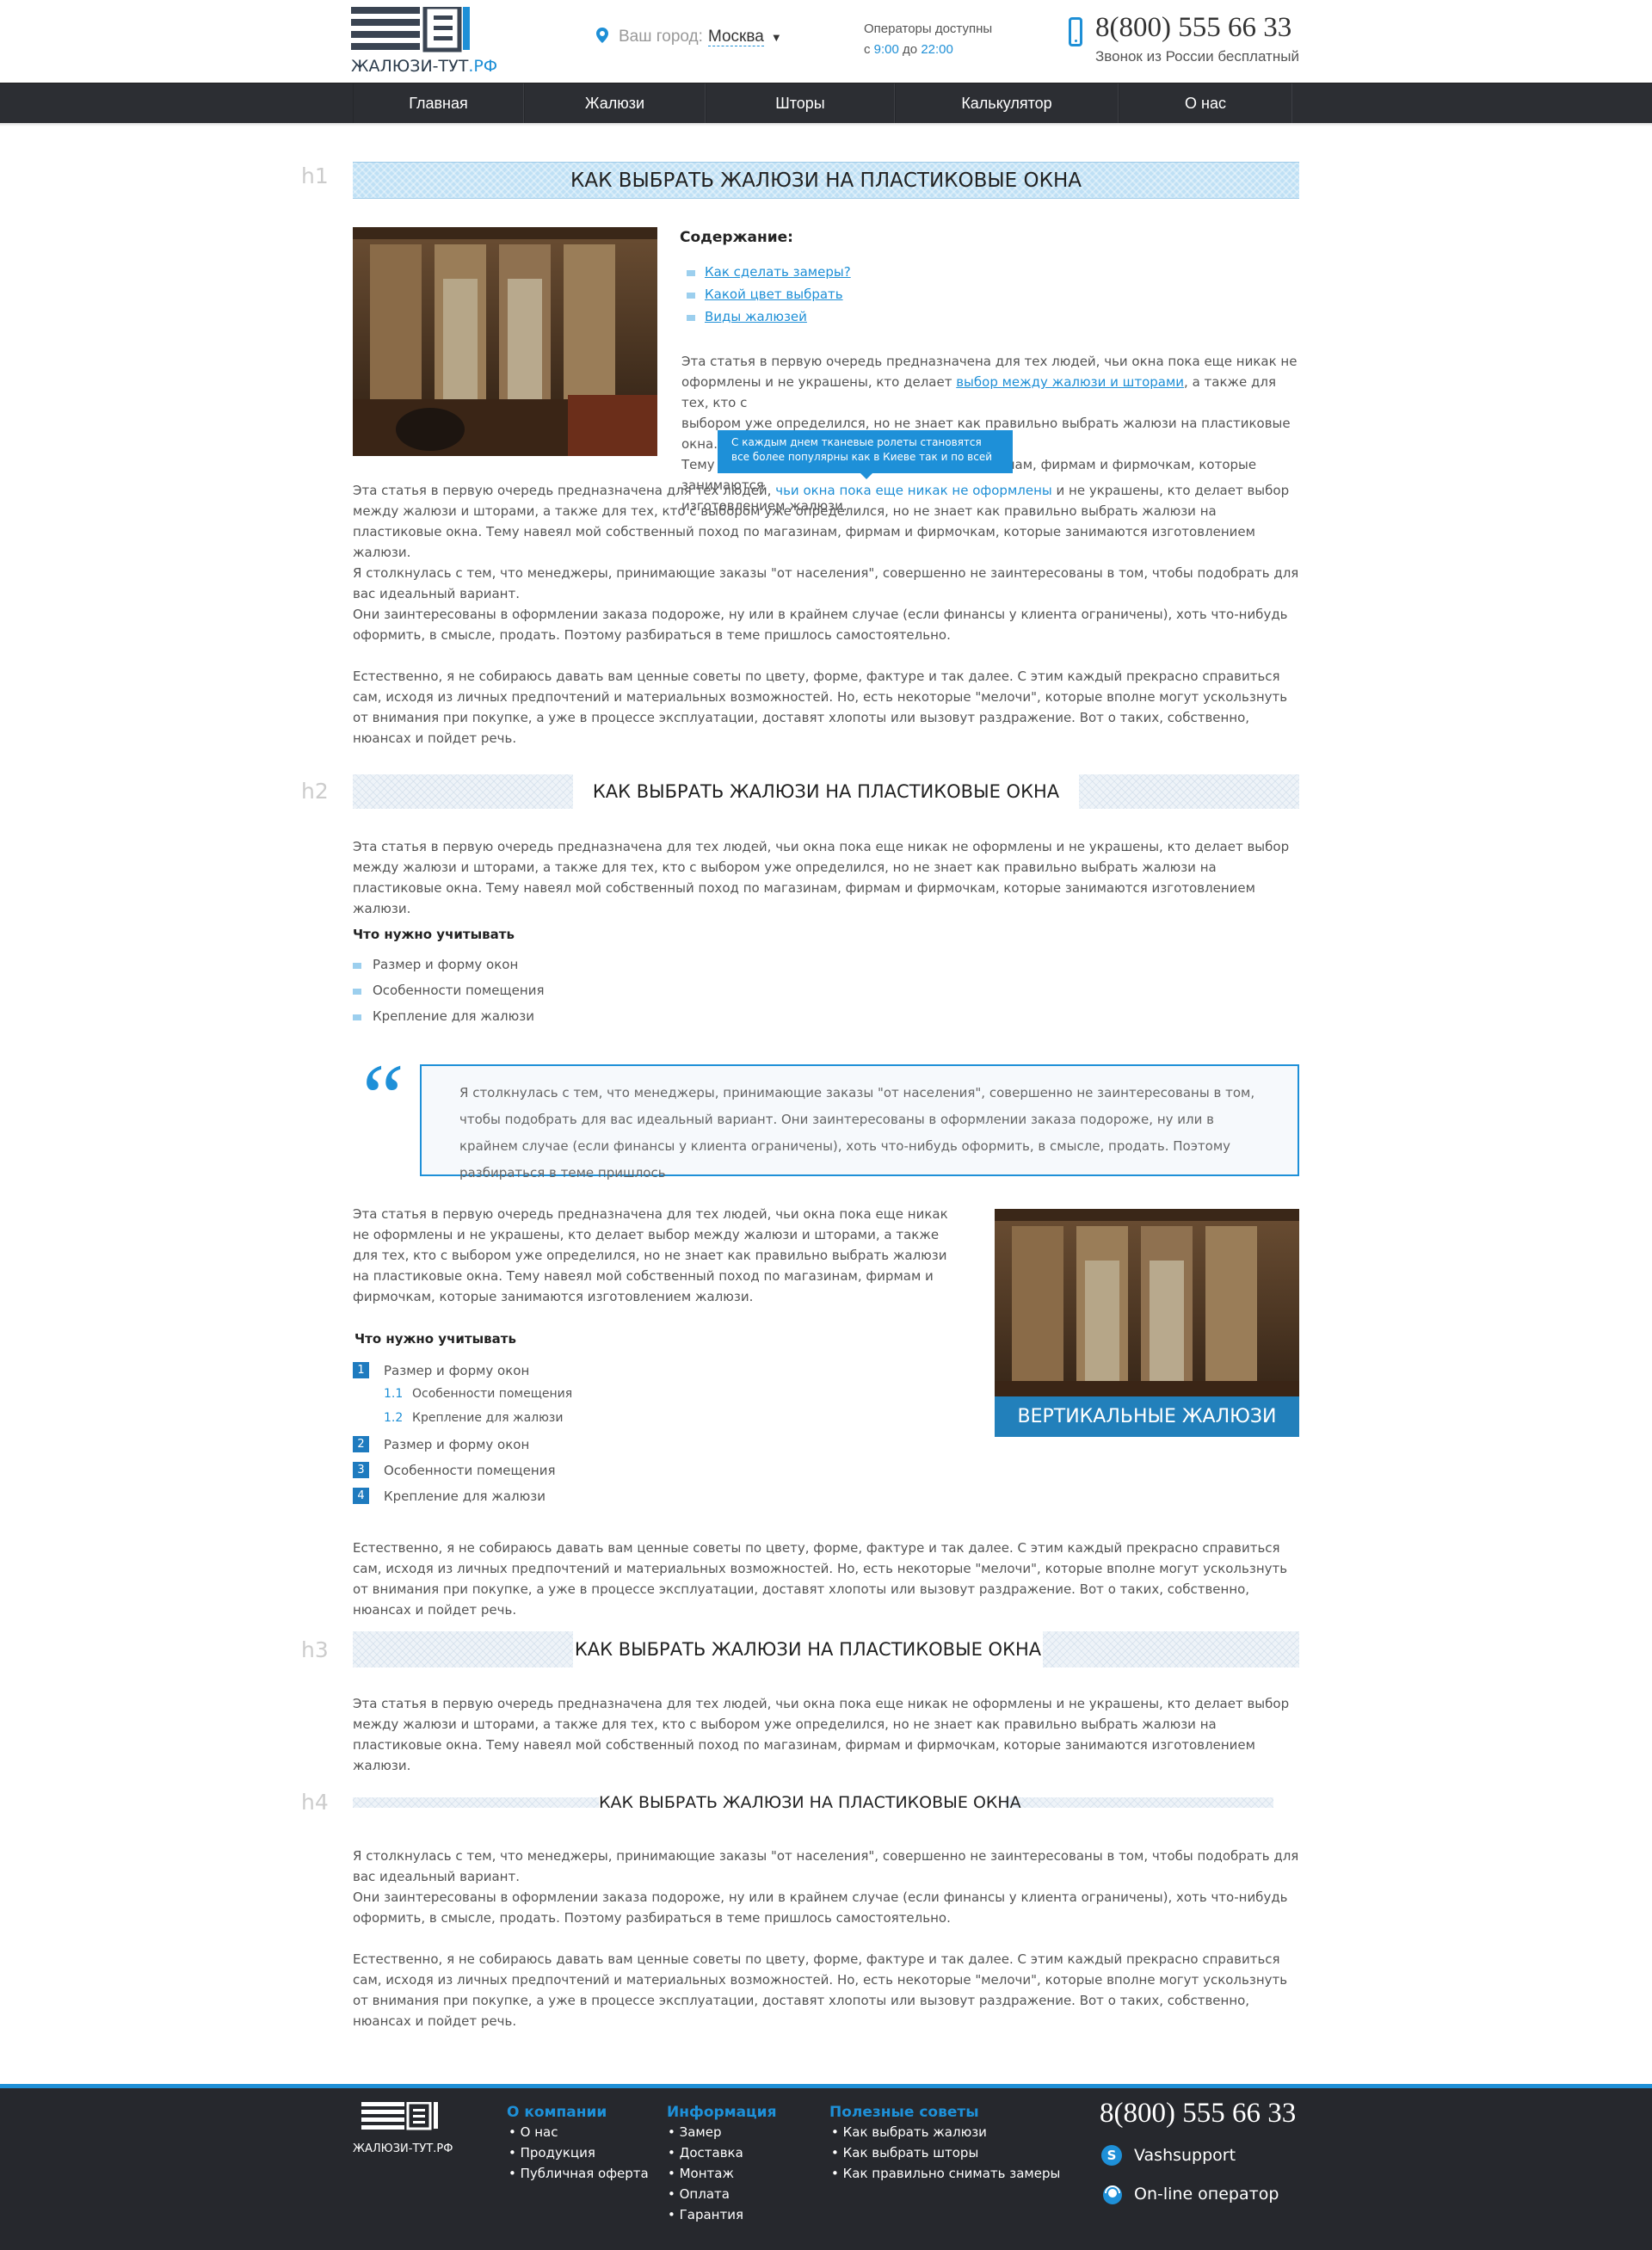 The image size is (1652, 2250). Describe the element at coordinates (735, 37) in the screenshot. I see `city-value: Москва` at that location.